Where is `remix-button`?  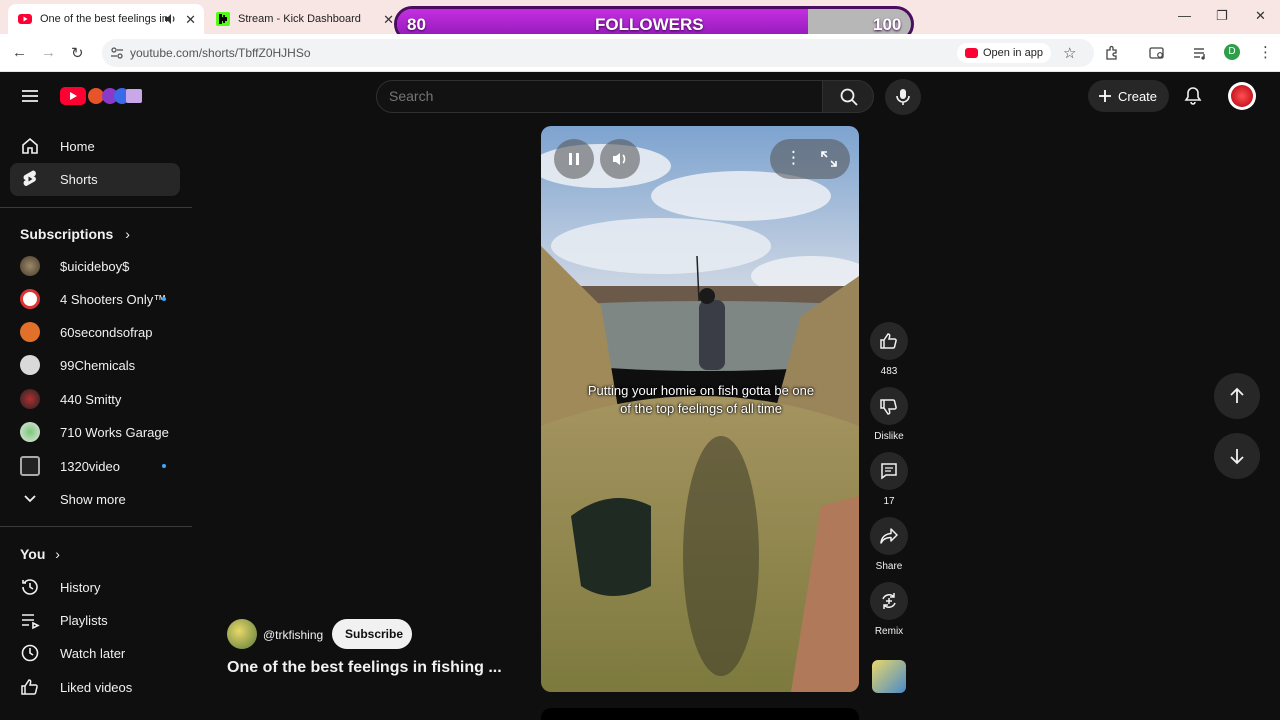 remix-button is located at coordinates (889, 601).